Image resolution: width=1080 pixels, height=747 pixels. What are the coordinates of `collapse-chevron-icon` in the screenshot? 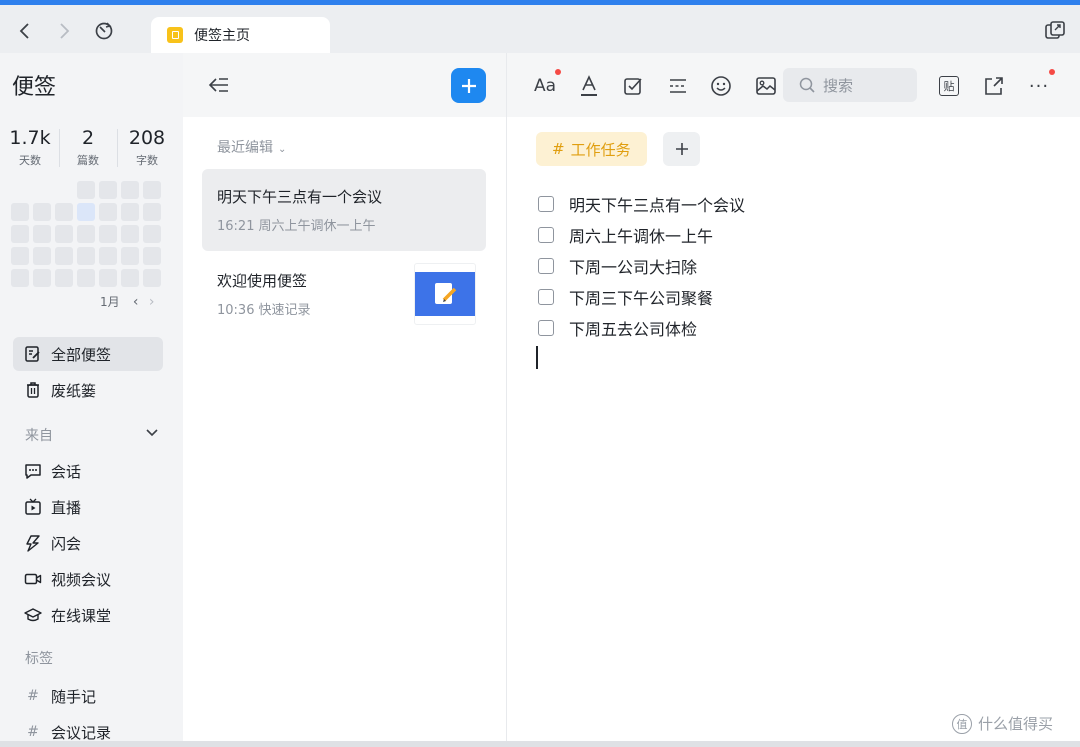 It's located at (152, 433).